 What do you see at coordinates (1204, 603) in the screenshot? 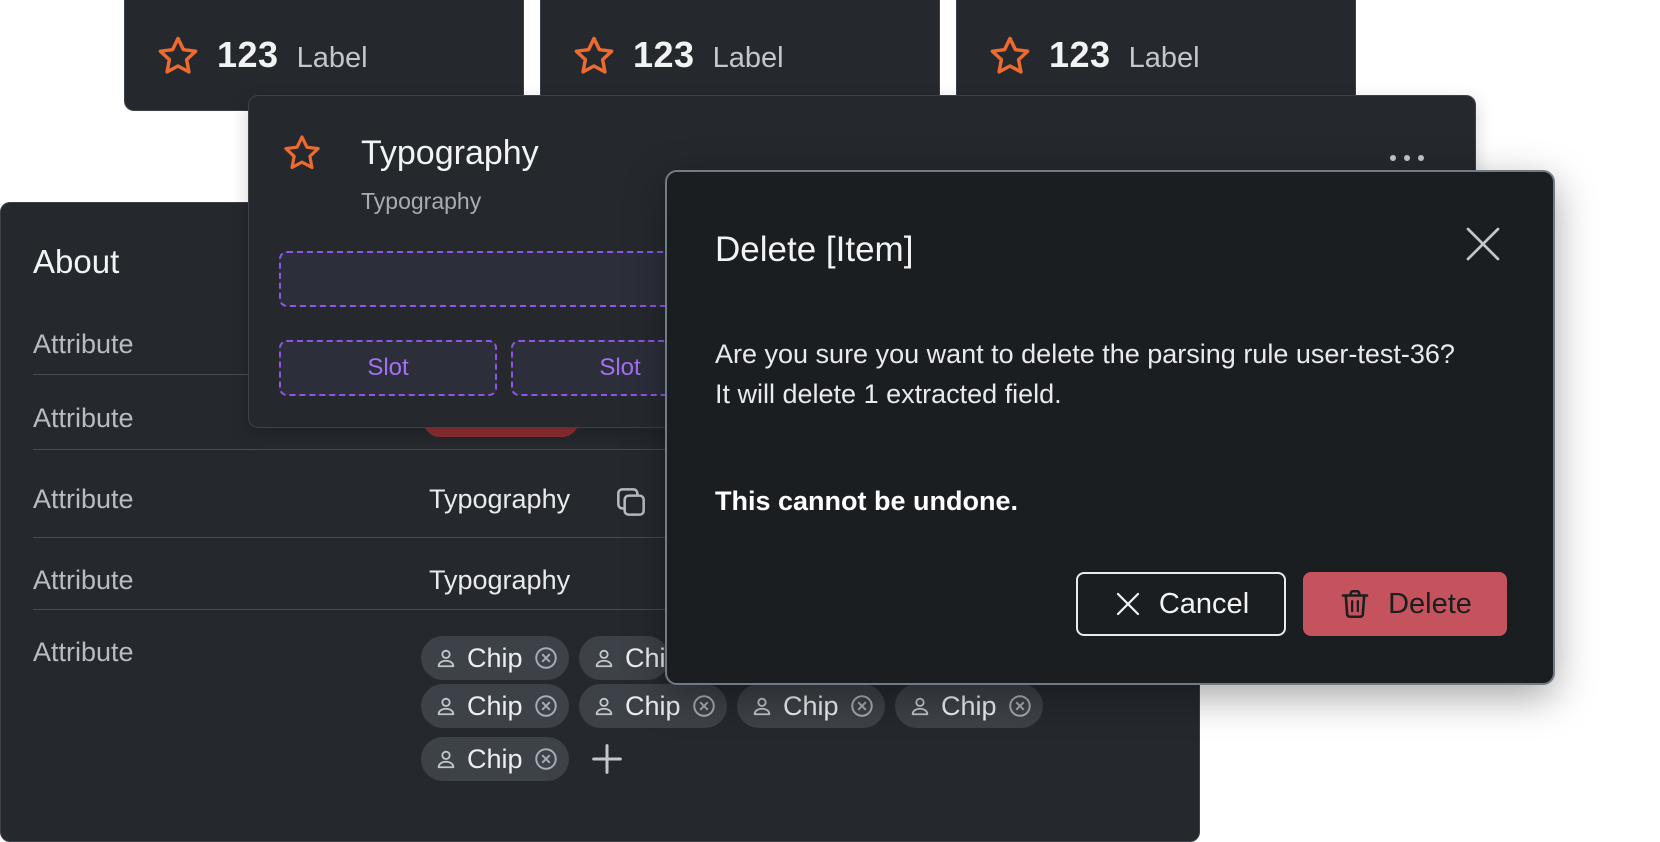
I see `cancel-button-label: Cancel` at bounding box center [1204, 603].